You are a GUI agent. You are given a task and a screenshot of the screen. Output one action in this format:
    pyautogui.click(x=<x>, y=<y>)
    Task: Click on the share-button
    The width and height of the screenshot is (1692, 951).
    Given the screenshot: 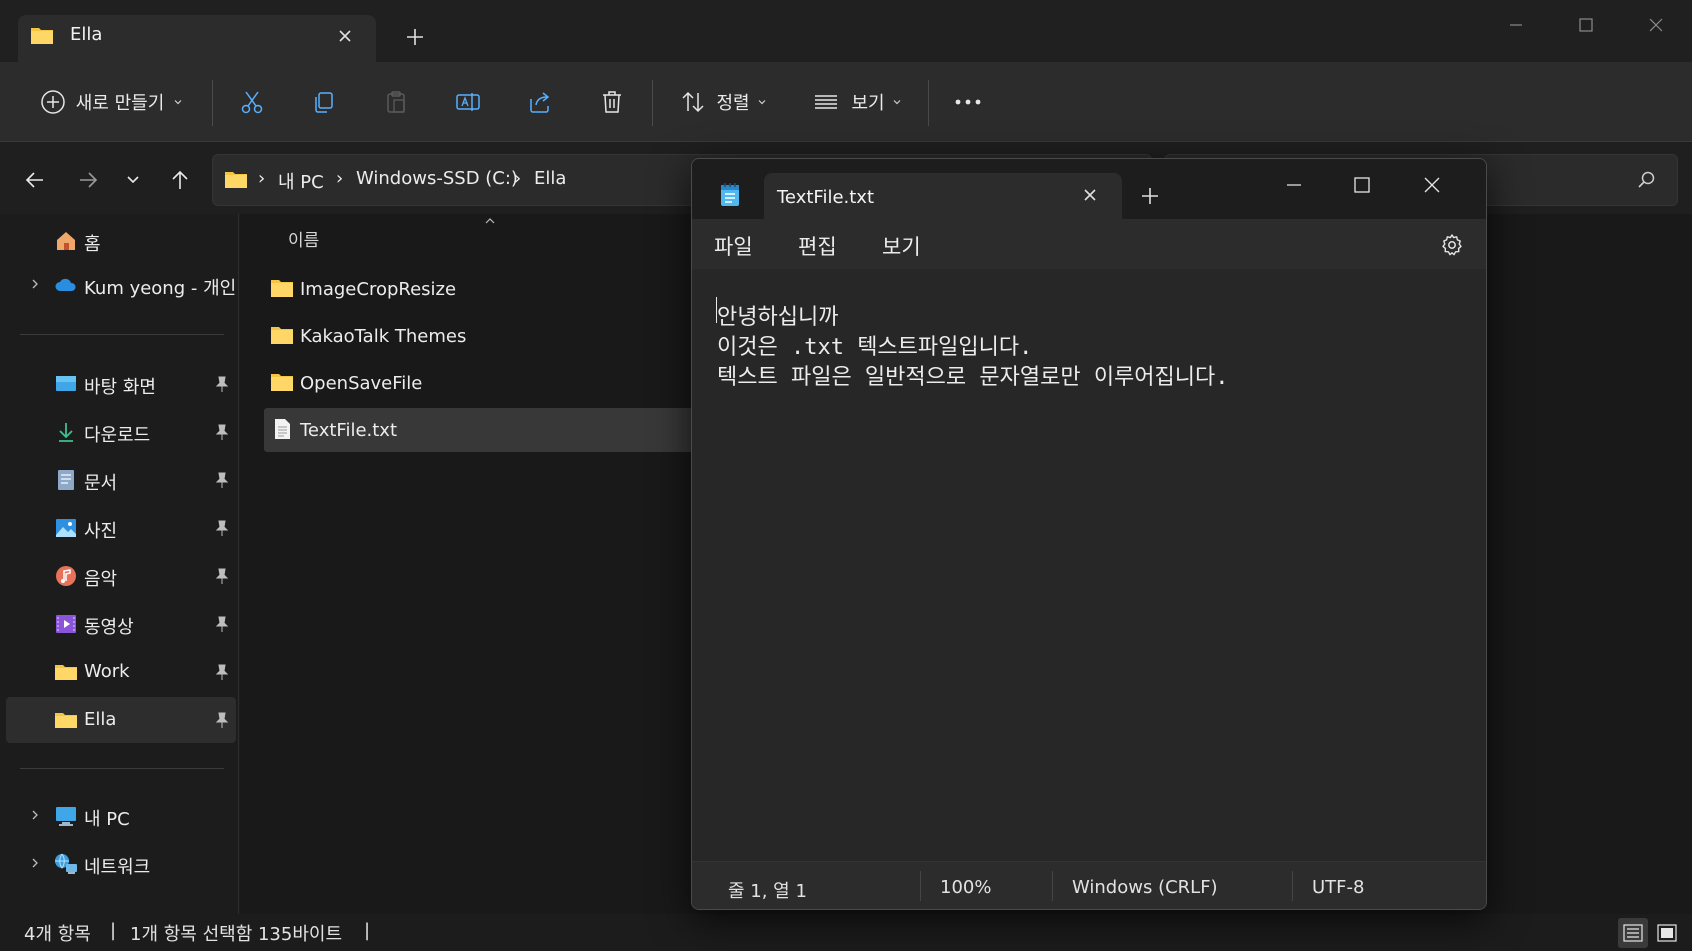 What is the action you would take?
    pyautogui.click(x=540, y=102)
    